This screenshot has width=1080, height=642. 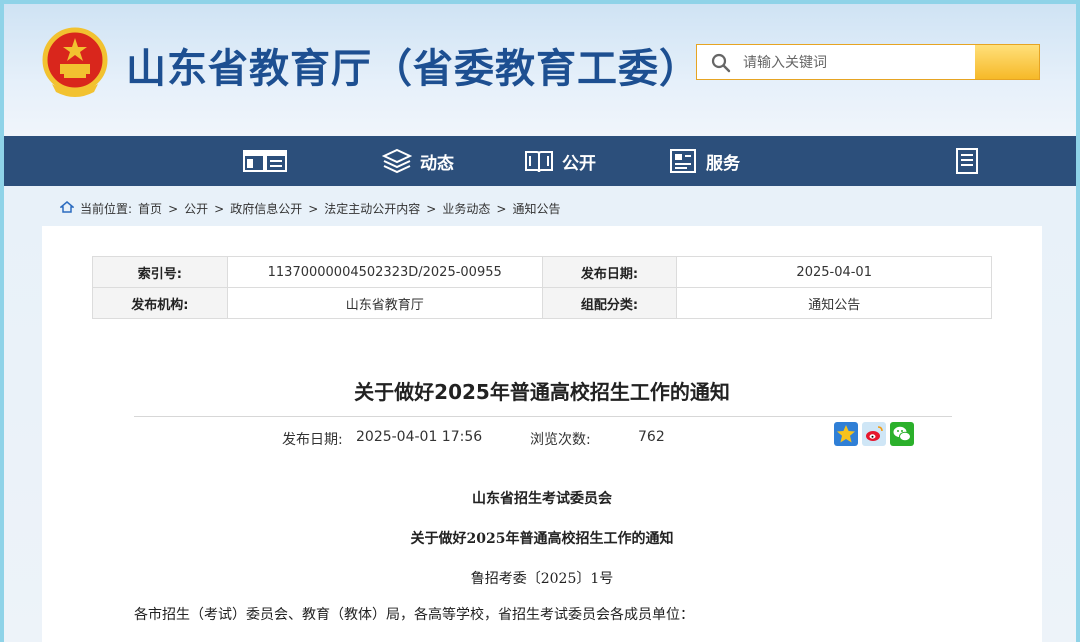 I want to click on table-row: 发布机构: 山东省教育厅 组配分类: 通知公告, so click(x=542, y=303).